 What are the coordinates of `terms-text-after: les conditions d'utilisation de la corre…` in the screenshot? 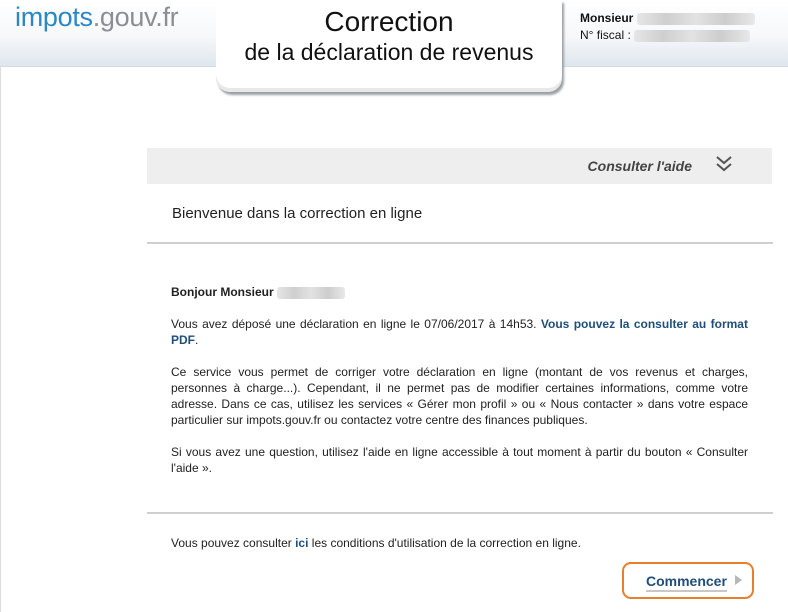 It's located at (446, 543).